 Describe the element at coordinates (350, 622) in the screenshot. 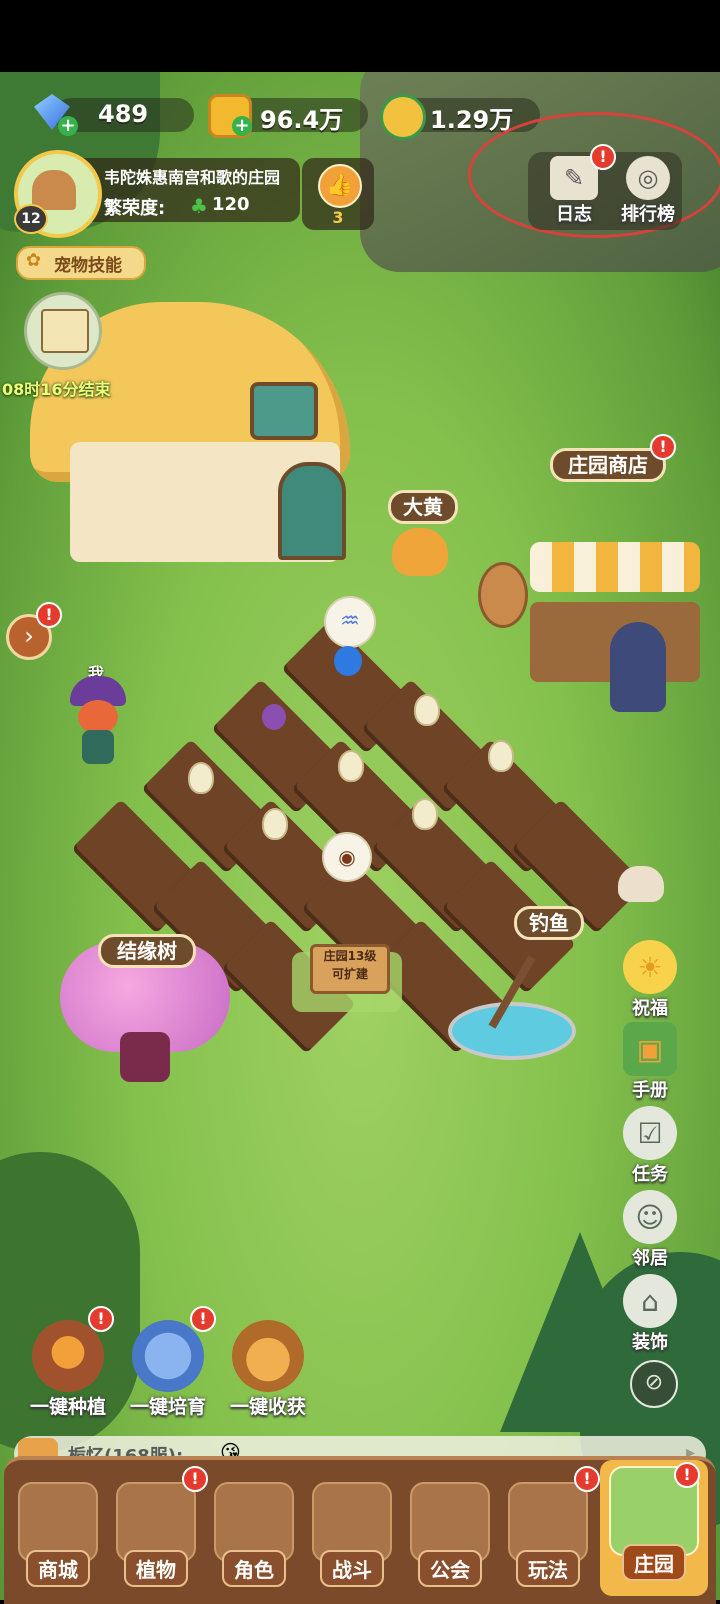

I see `water-need-bubble: ♒` at that location.